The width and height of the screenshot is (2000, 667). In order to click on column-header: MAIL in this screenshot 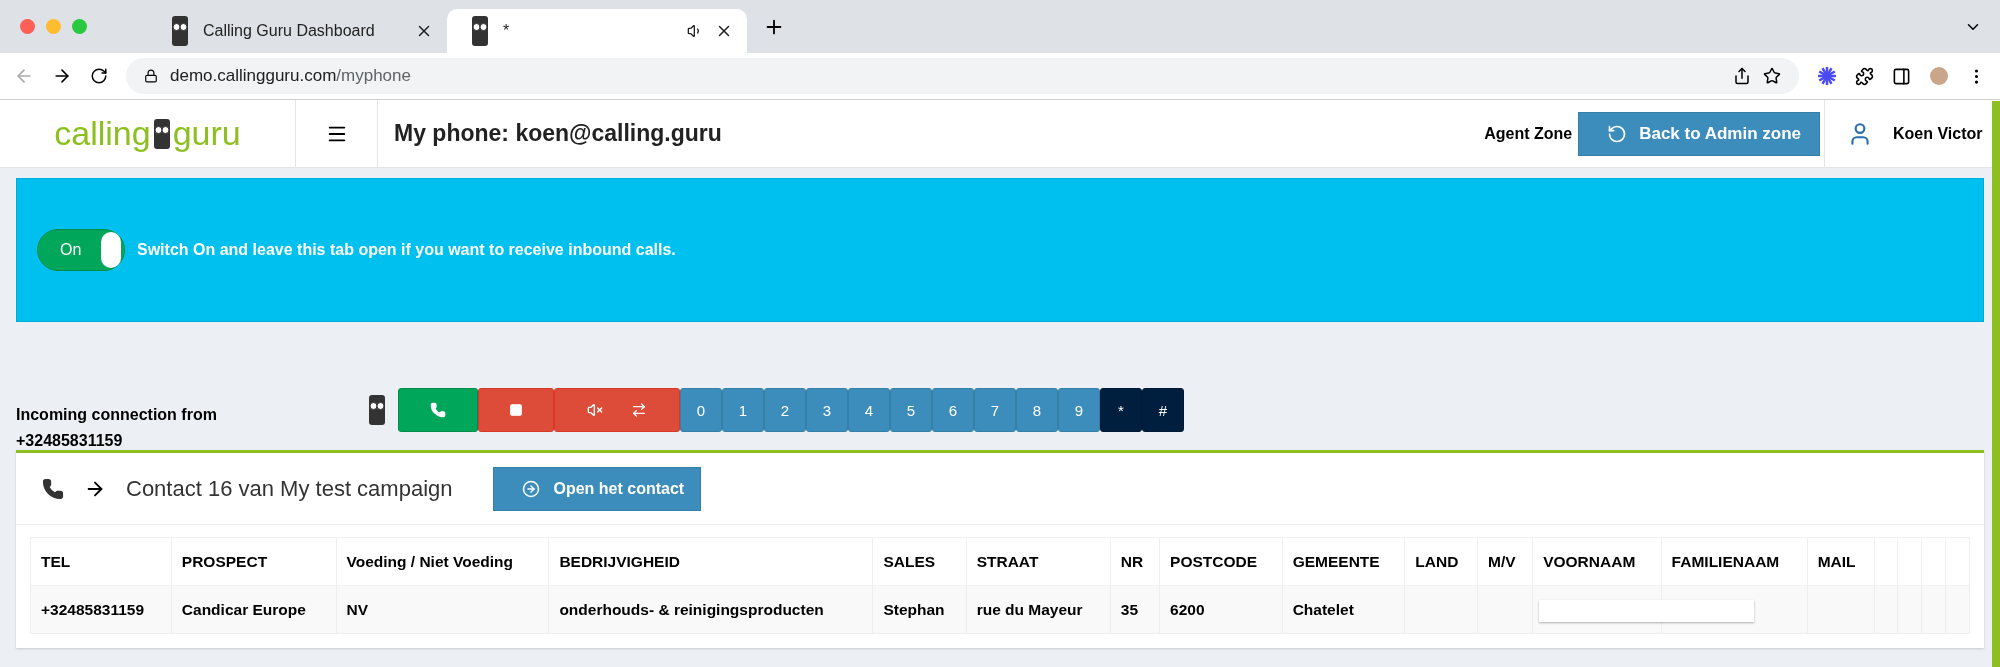, I will do `click(1841, 561)`.